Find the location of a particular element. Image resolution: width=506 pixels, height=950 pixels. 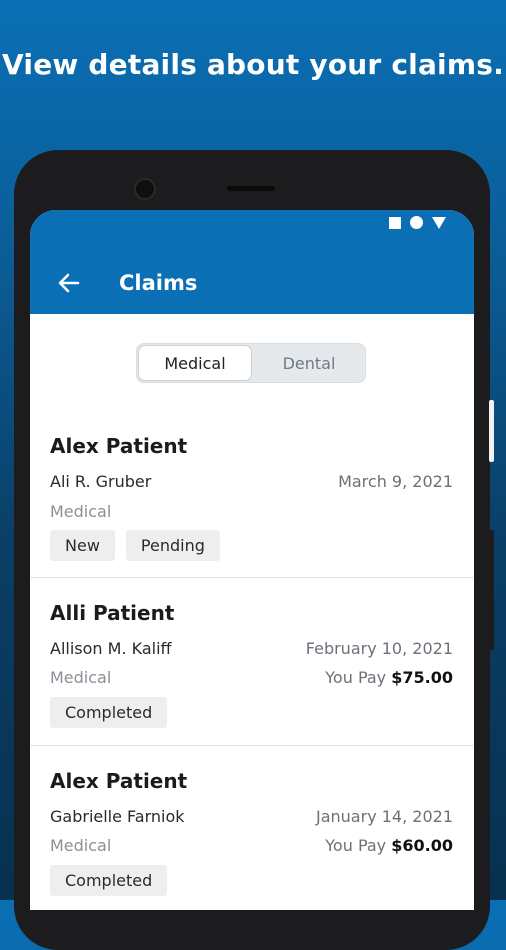

arrow-left-icon is located at coordinates (69, 283).